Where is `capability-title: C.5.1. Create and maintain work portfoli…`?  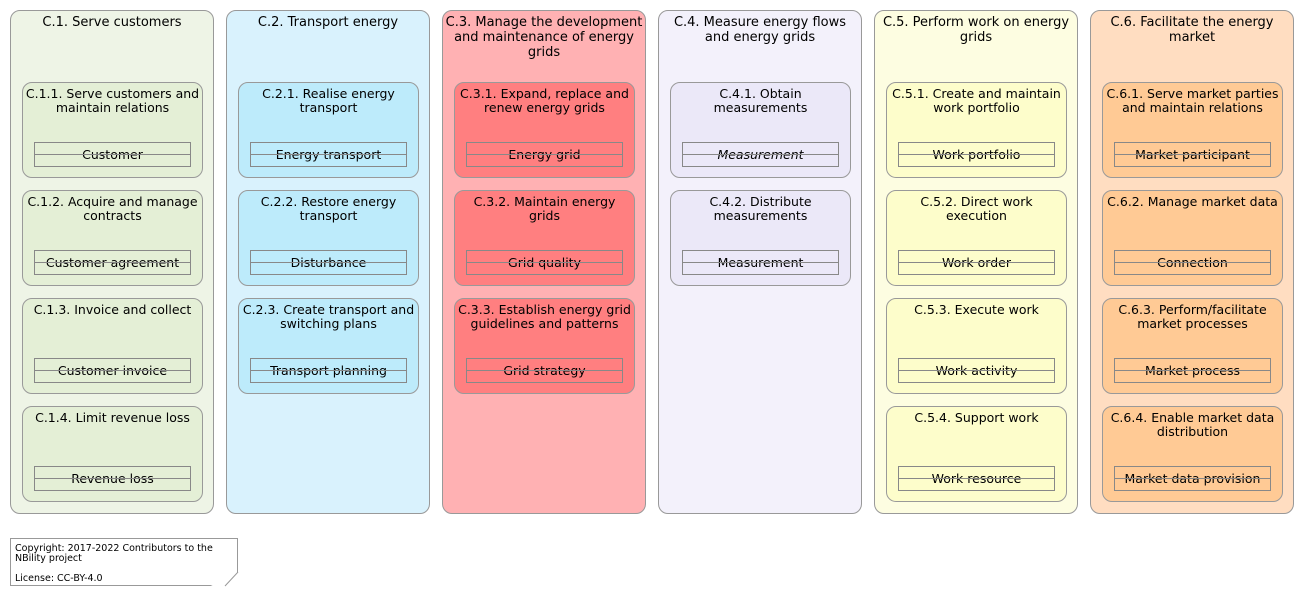
capability-title: C.5.1. Create and maintain work portfoli… is located at coordinates (976, 100).